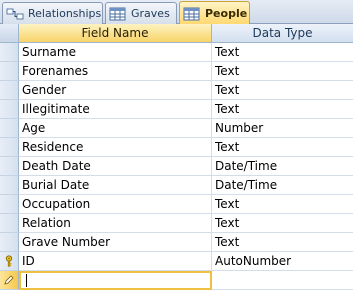  I want to click on new-field-name-input, so click(115, 280).